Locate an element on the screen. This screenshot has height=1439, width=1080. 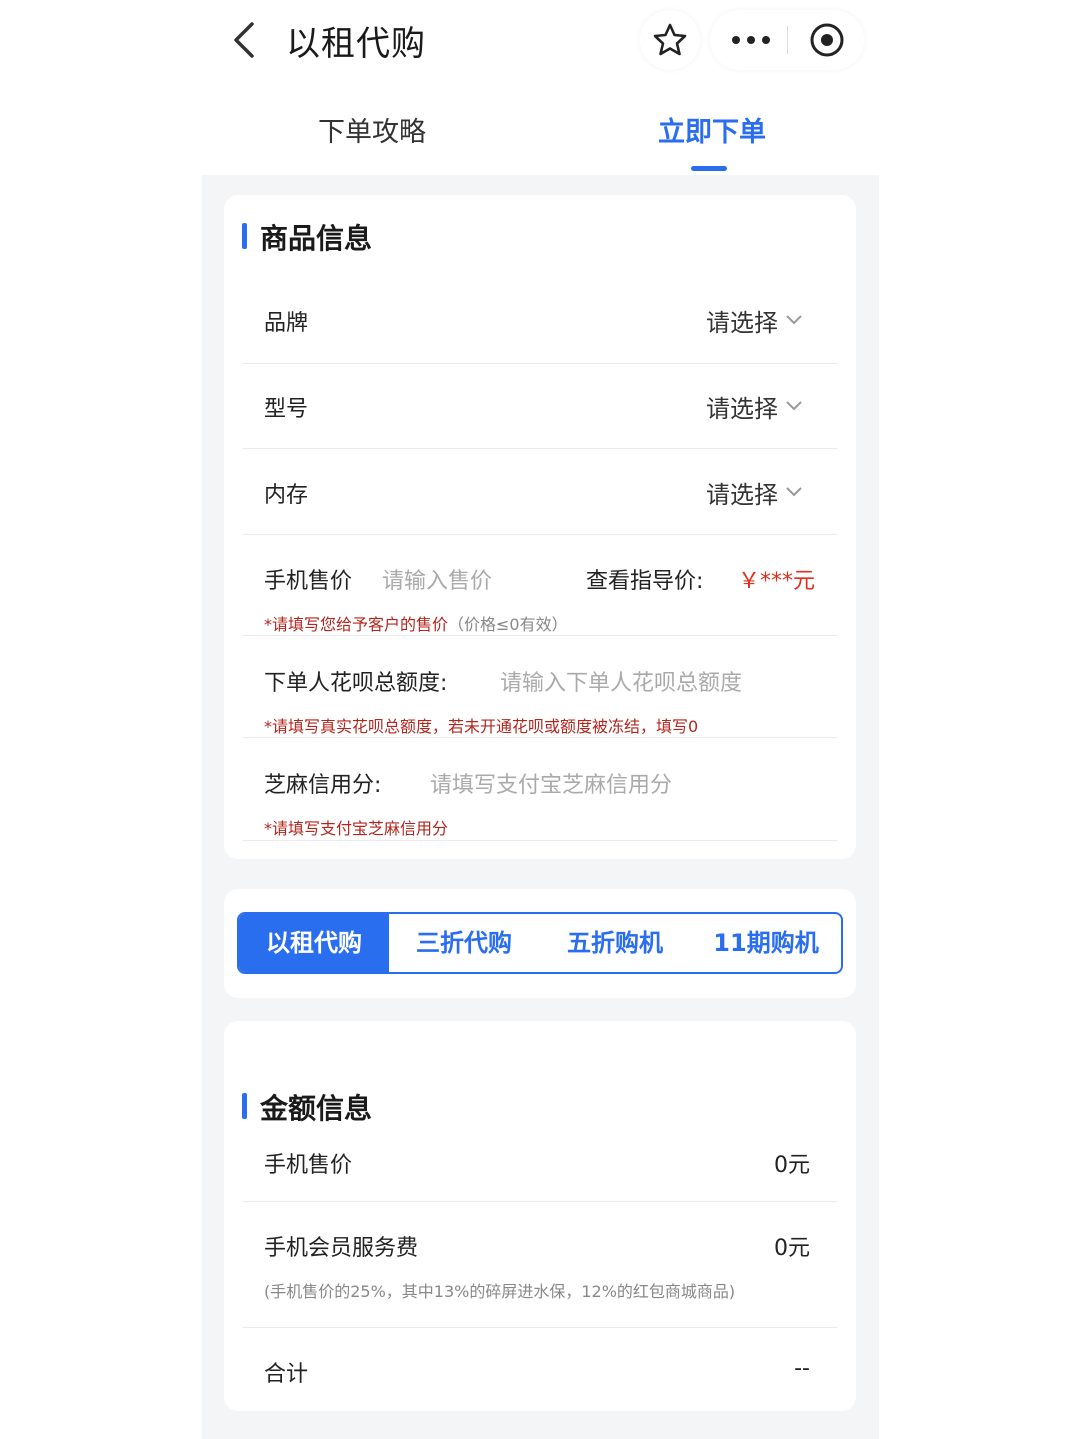
service-fee-label: 手机会员服务费 is located at coordinates (341, 1248).